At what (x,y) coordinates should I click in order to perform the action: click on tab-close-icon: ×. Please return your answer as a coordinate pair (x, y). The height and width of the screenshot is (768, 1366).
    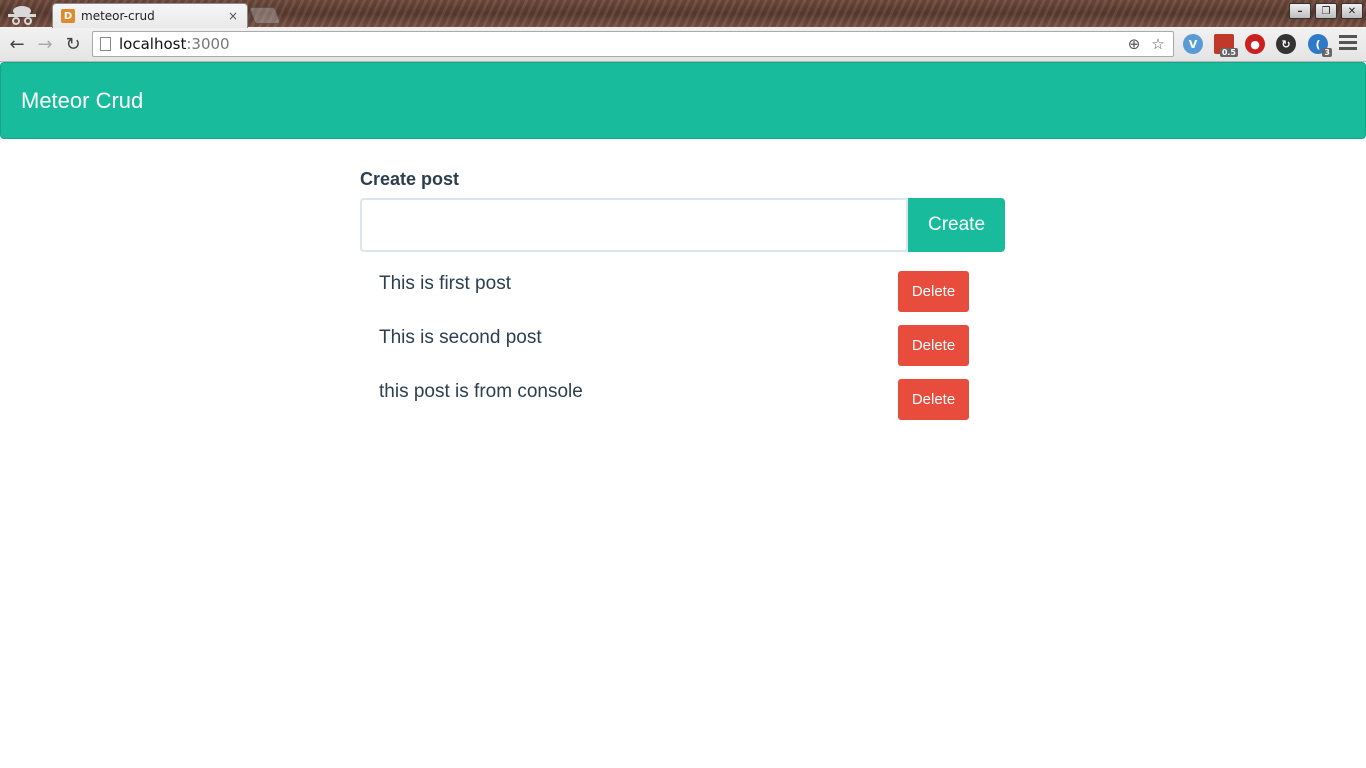
    Looking at the image, I should click on (233, 16).